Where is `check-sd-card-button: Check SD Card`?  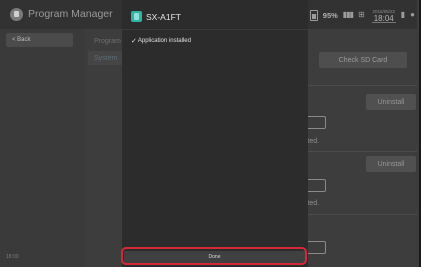
check-sd-card-button: Check SD Card is located at coordinates (363, 60).